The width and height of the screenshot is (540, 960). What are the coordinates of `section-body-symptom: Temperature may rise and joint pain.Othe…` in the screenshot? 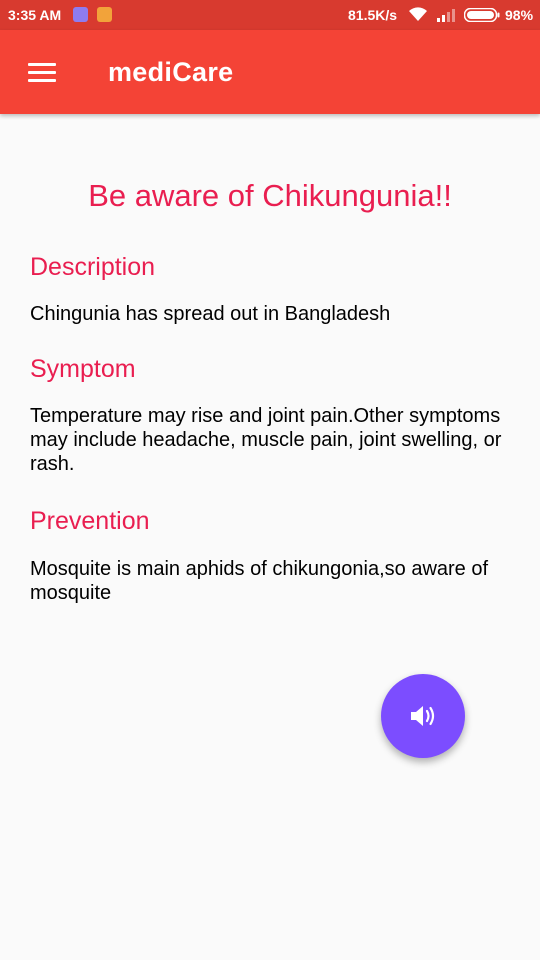 It's located at (266, 440).